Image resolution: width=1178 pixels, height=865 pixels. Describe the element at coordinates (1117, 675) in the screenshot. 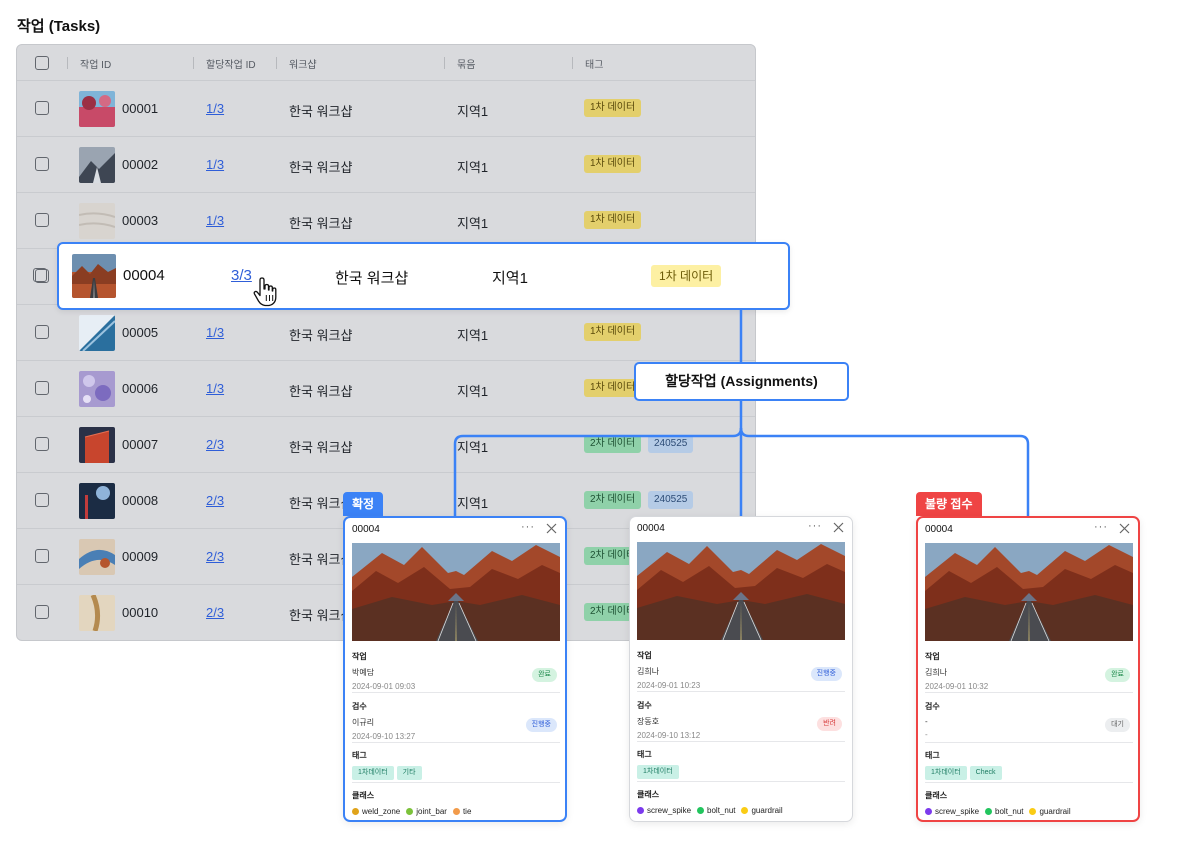

I see `work-status-badge: 완료` at that location.